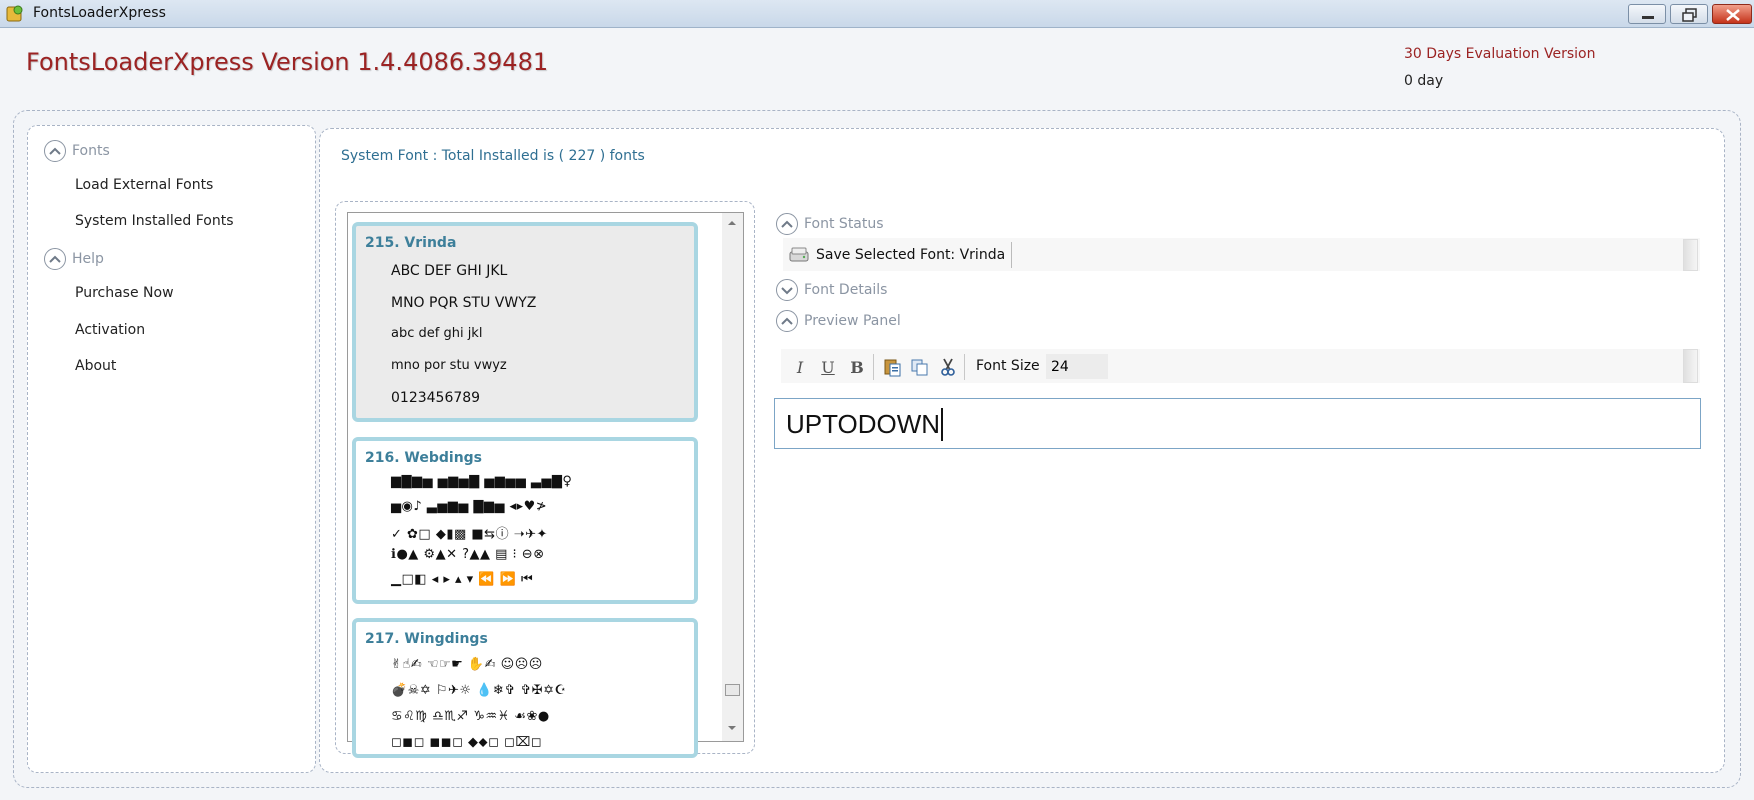 This screenshot has height=800, width=1754. I want to click on help-section-header: Help, so click(74, 259).